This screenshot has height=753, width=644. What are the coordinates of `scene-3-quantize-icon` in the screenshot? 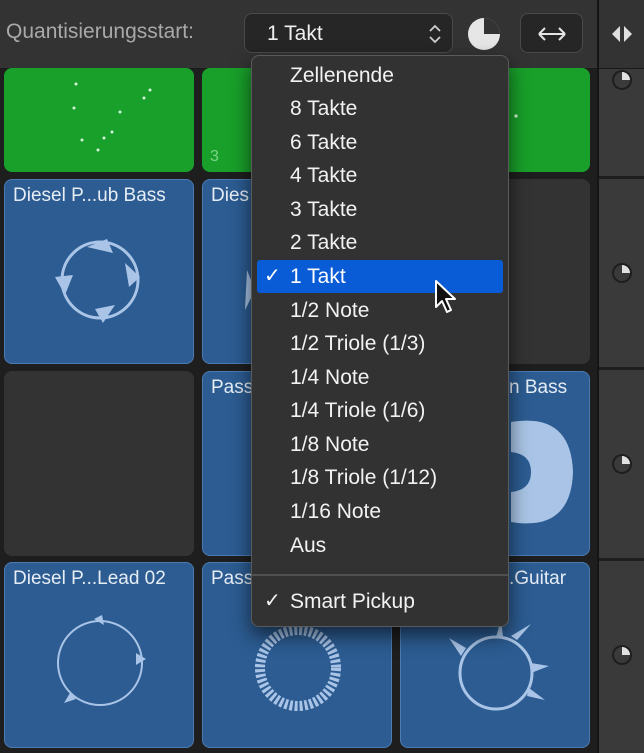 It's located at (622, 464).